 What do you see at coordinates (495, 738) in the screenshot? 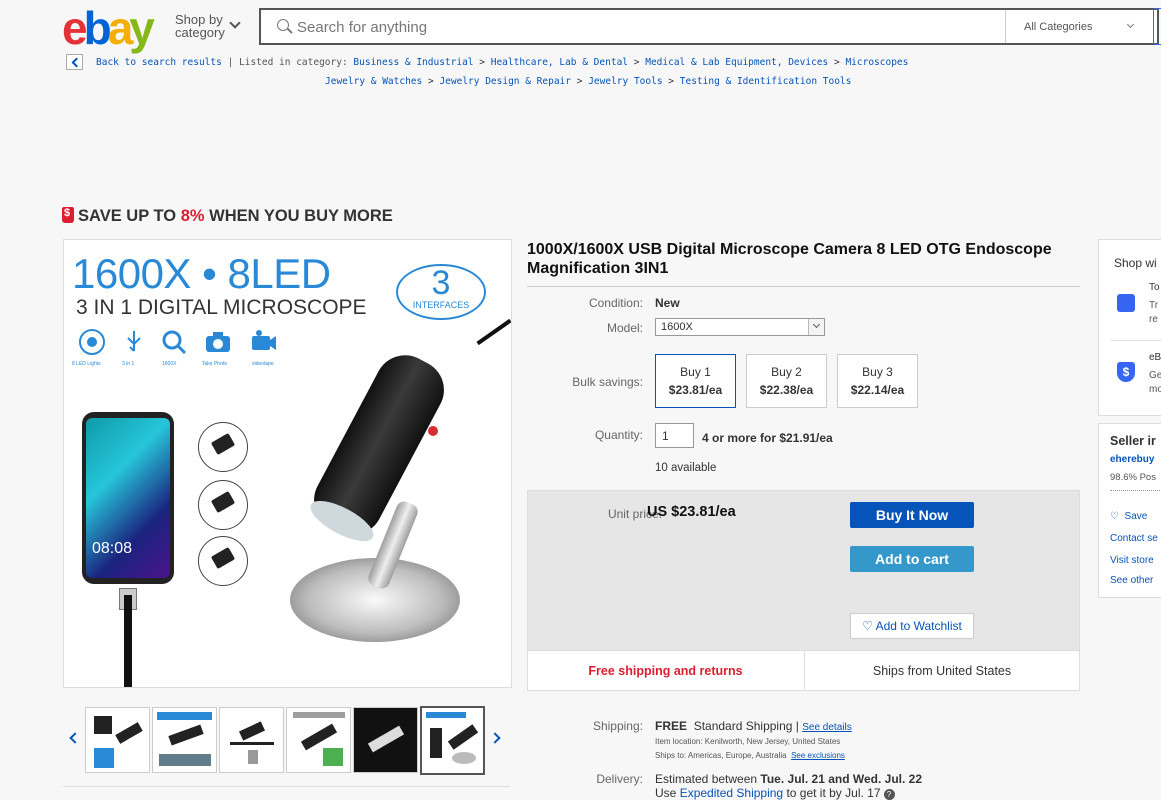
I see `next-image-arrow-icon` at bounding box center [495, 738].